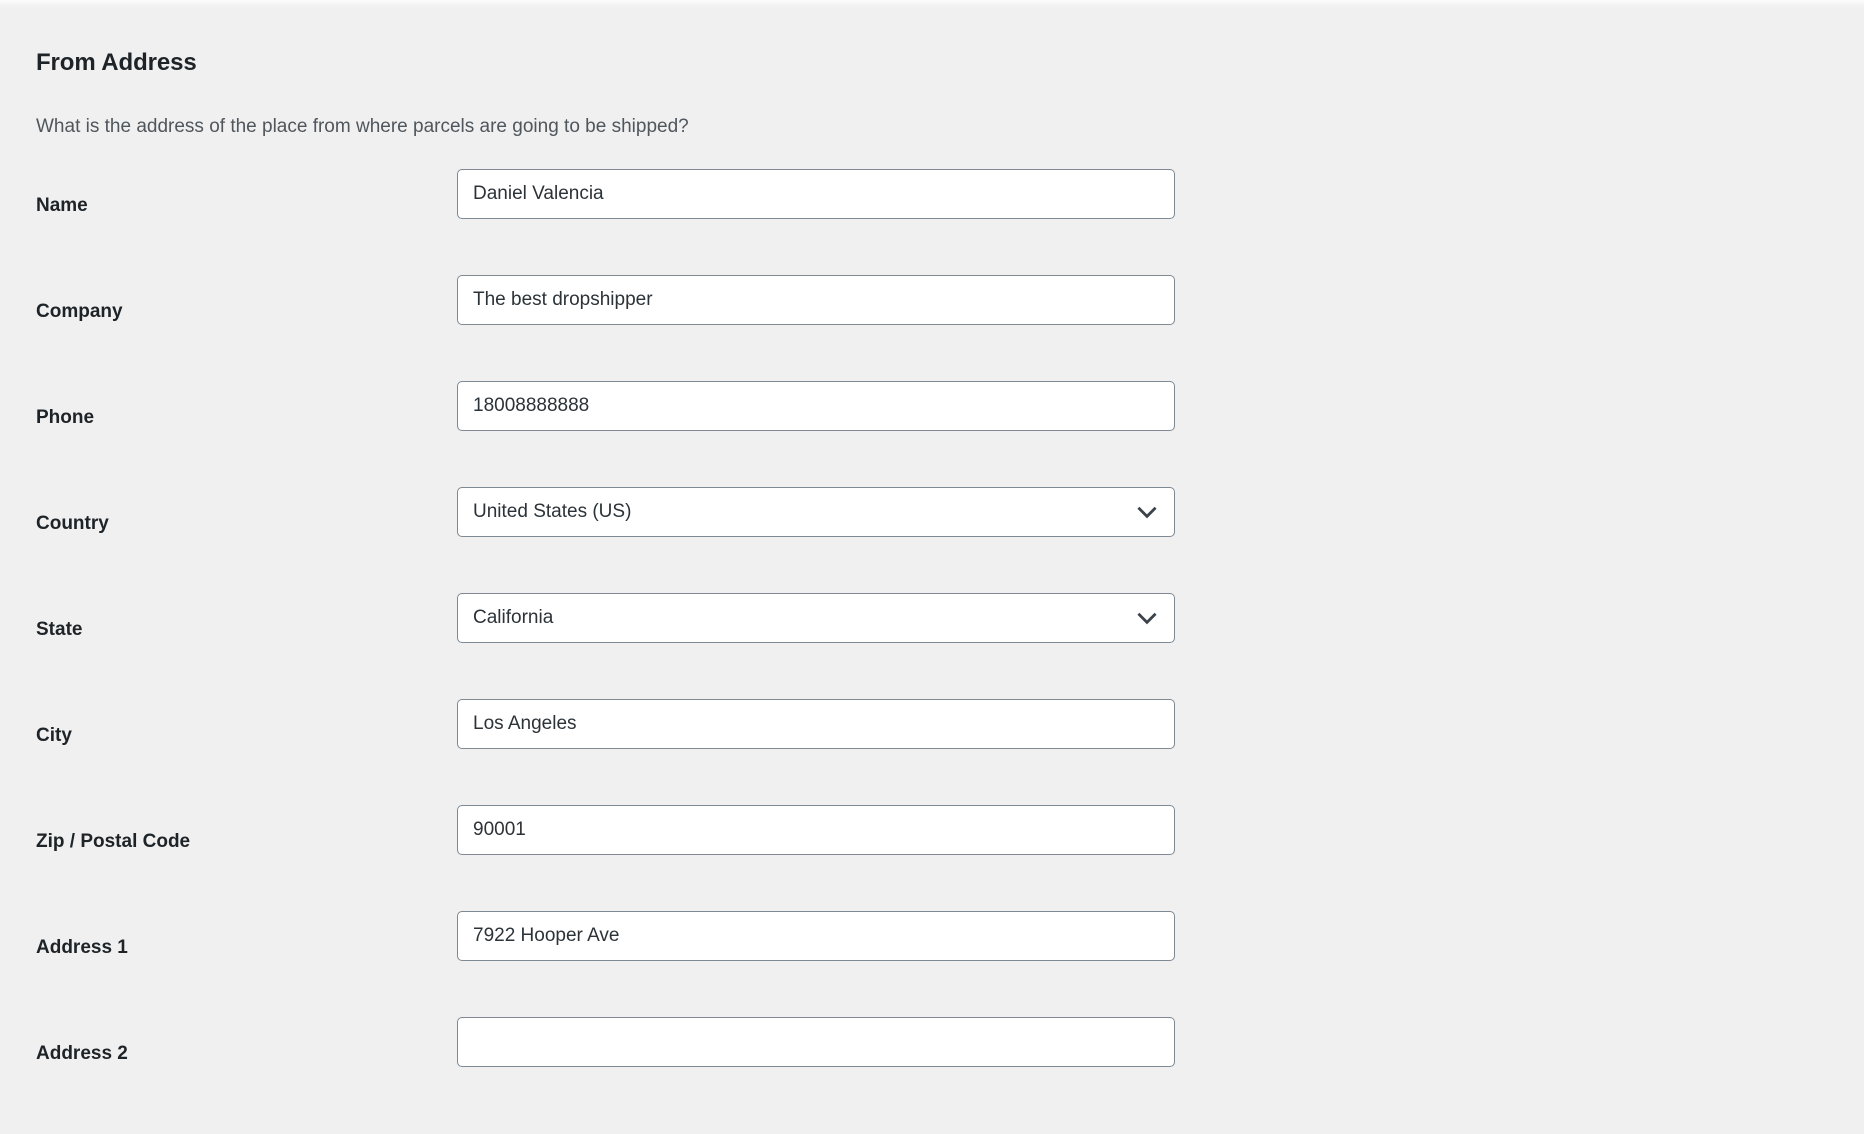 This screenshot has width=1864, height=1134. I want to click on field-row-address-1: Address 1, so click(932, 964).